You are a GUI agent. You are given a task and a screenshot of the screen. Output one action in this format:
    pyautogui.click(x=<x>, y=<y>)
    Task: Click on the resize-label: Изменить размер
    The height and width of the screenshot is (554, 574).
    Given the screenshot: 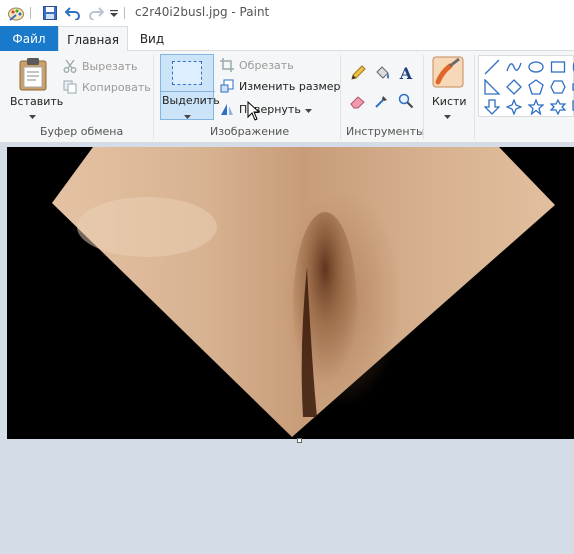 What is the action you would take?
    pyautogui.click(x=290, y=86)
    